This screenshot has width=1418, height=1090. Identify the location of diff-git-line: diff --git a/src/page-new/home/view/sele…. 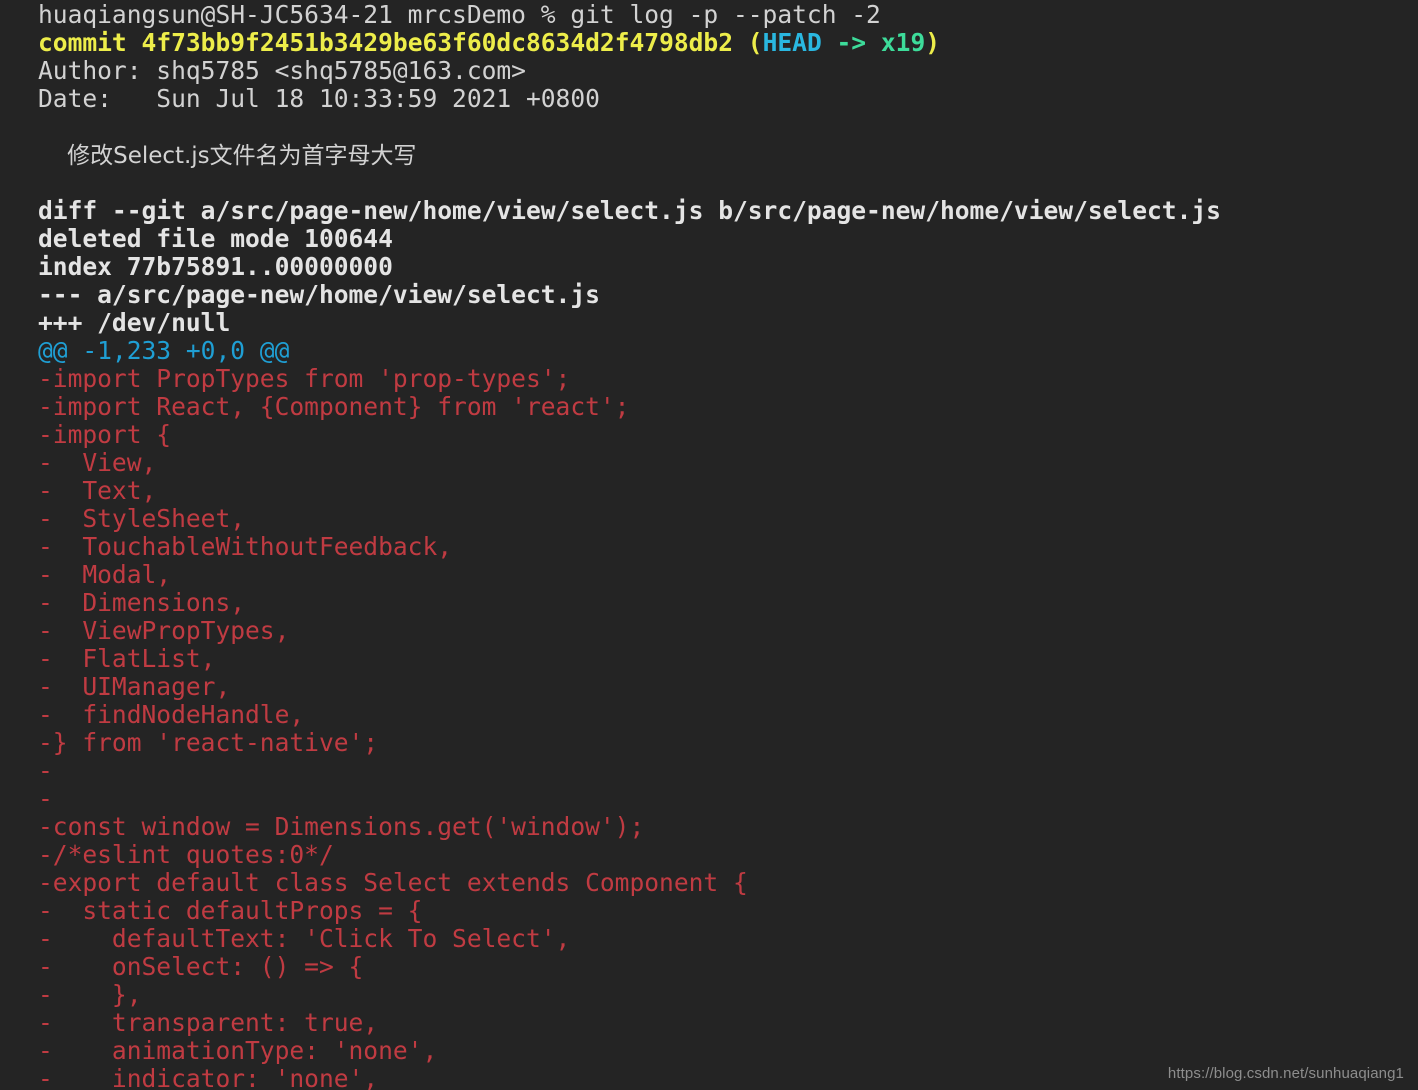
(629, 210).